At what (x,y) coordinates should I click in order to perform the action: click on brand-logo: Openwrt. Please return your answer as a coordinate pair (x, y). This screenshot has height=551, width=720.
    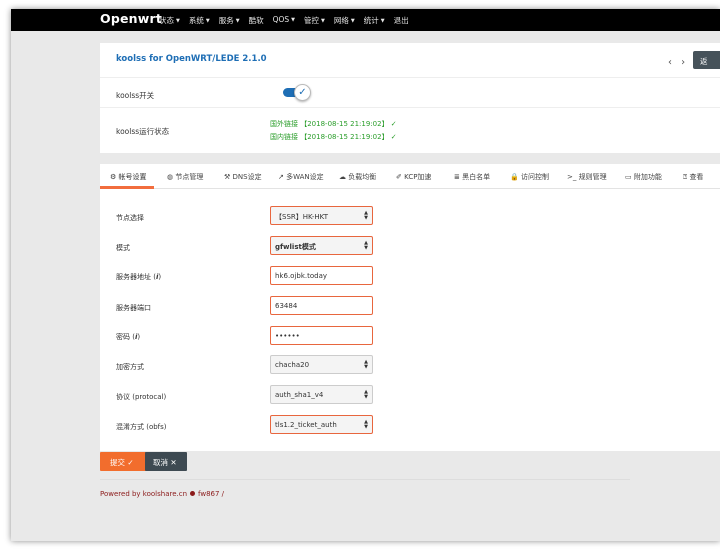
    Looking at the image, I should click on (131, 18).